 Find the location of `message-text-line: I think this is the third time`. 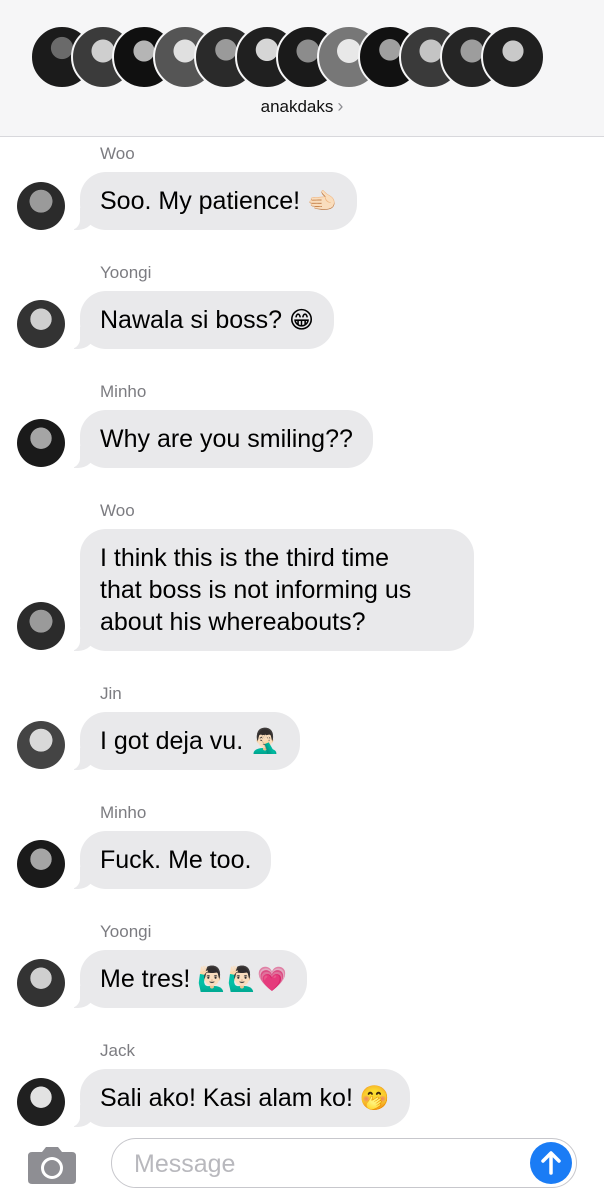

message-text-line: I think this is the third time is located at coordinates (245, 558).